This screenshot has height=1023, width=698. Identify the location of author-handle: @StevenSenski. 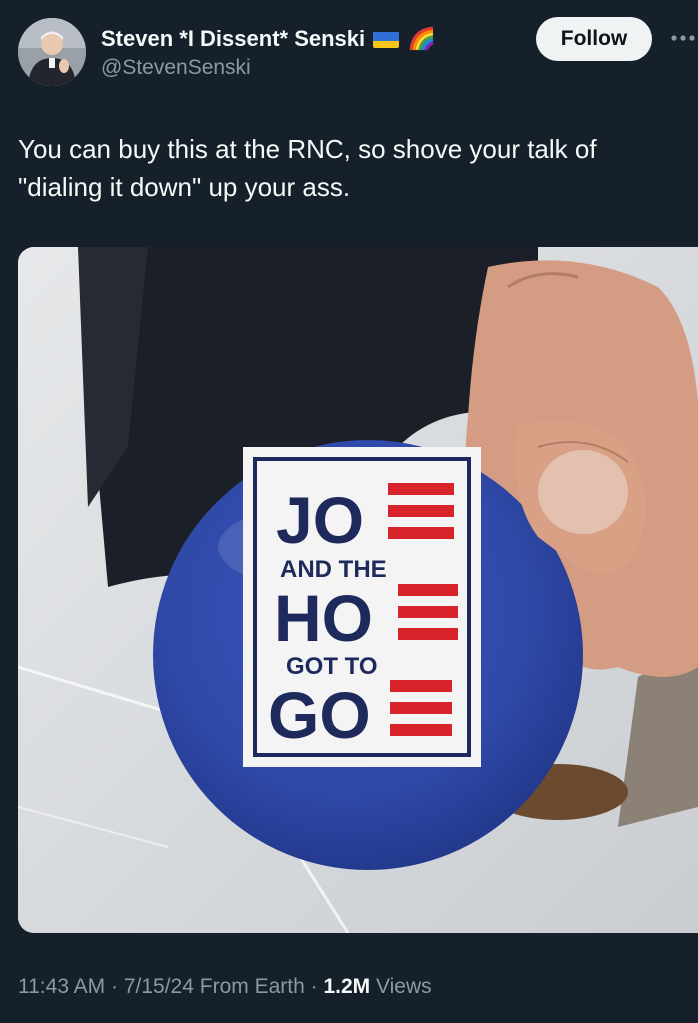
(176, 68).